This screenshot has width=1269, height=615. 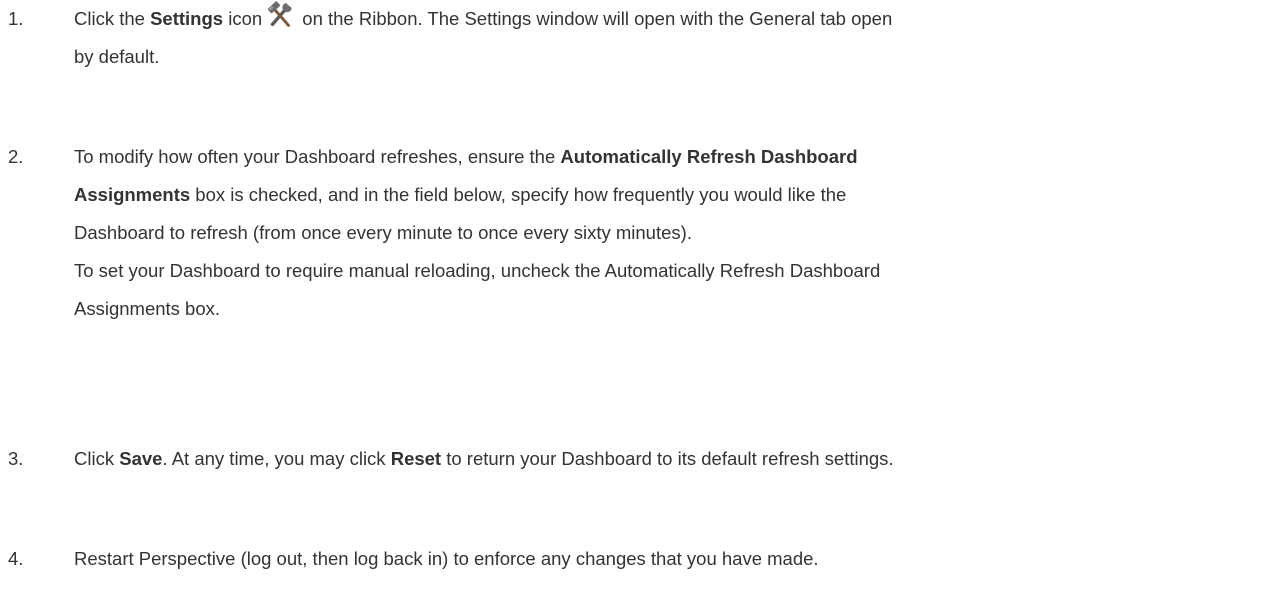 I want to click on step-line: Assignments box., so click(x=147, y=308).